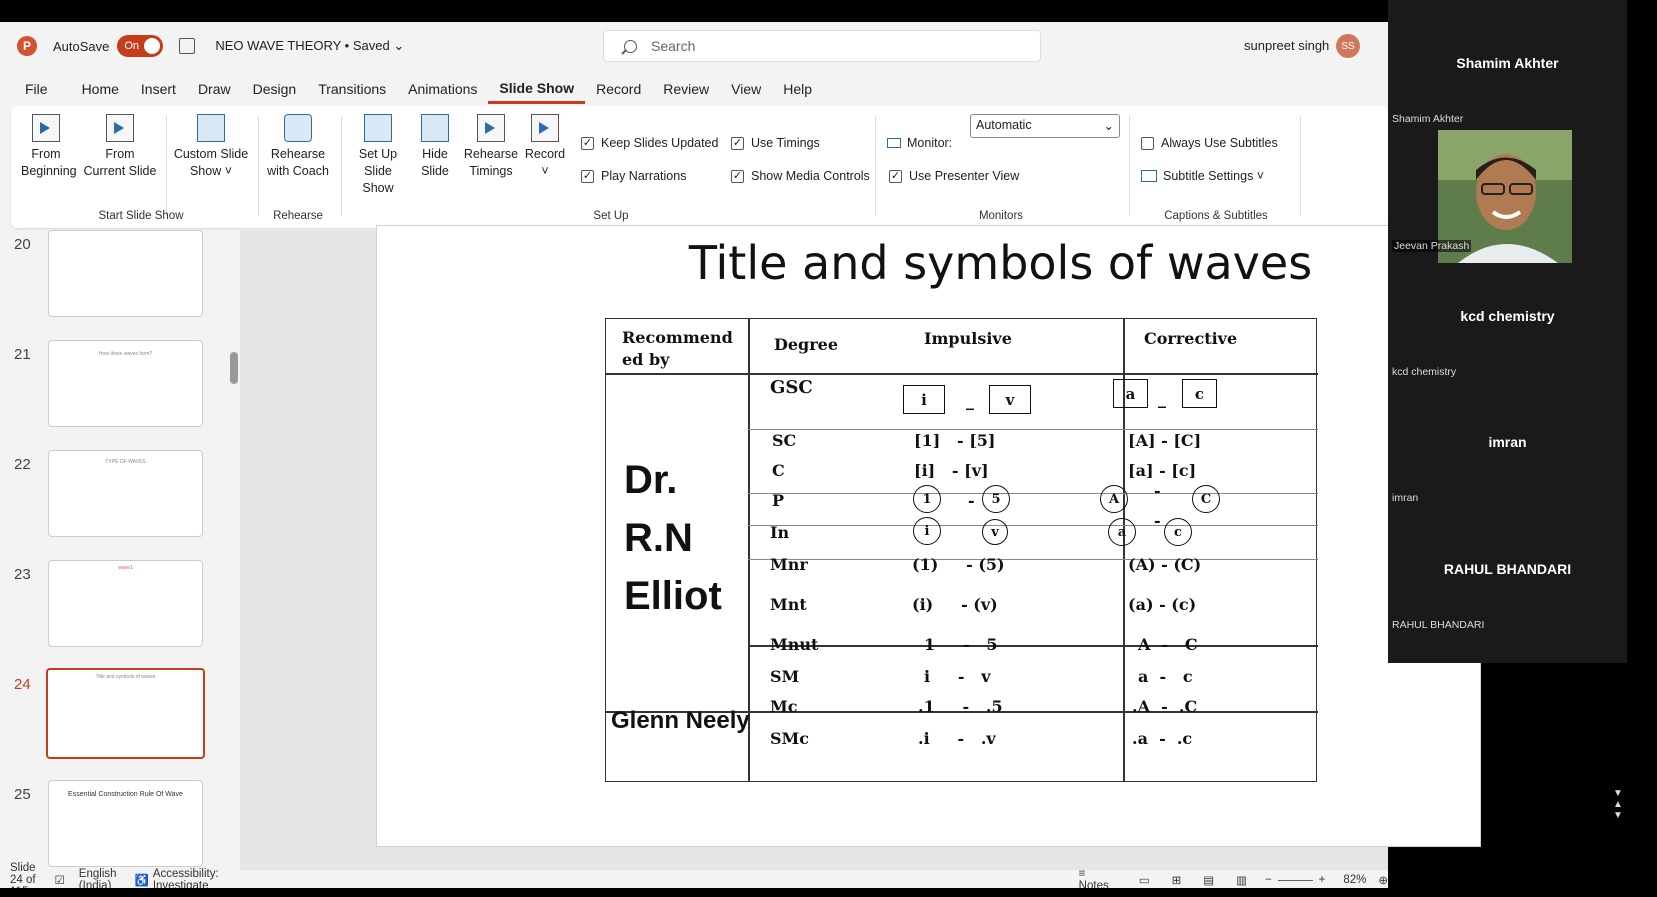  I want to click on slide-thumbnail-21: How these waves form?, so click(125, 383).